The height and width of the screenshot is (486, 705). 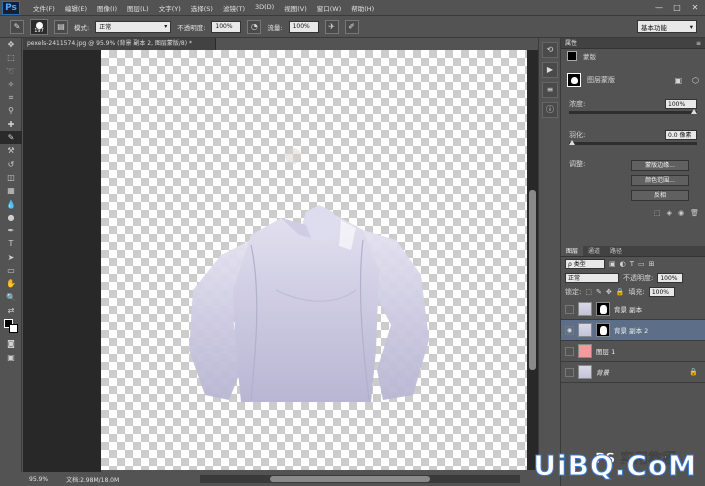 What do you see at coordinates (11, 204) in the screenshot?
I see `blur-tool-icon: 💧` at bounding box center [11, 204].